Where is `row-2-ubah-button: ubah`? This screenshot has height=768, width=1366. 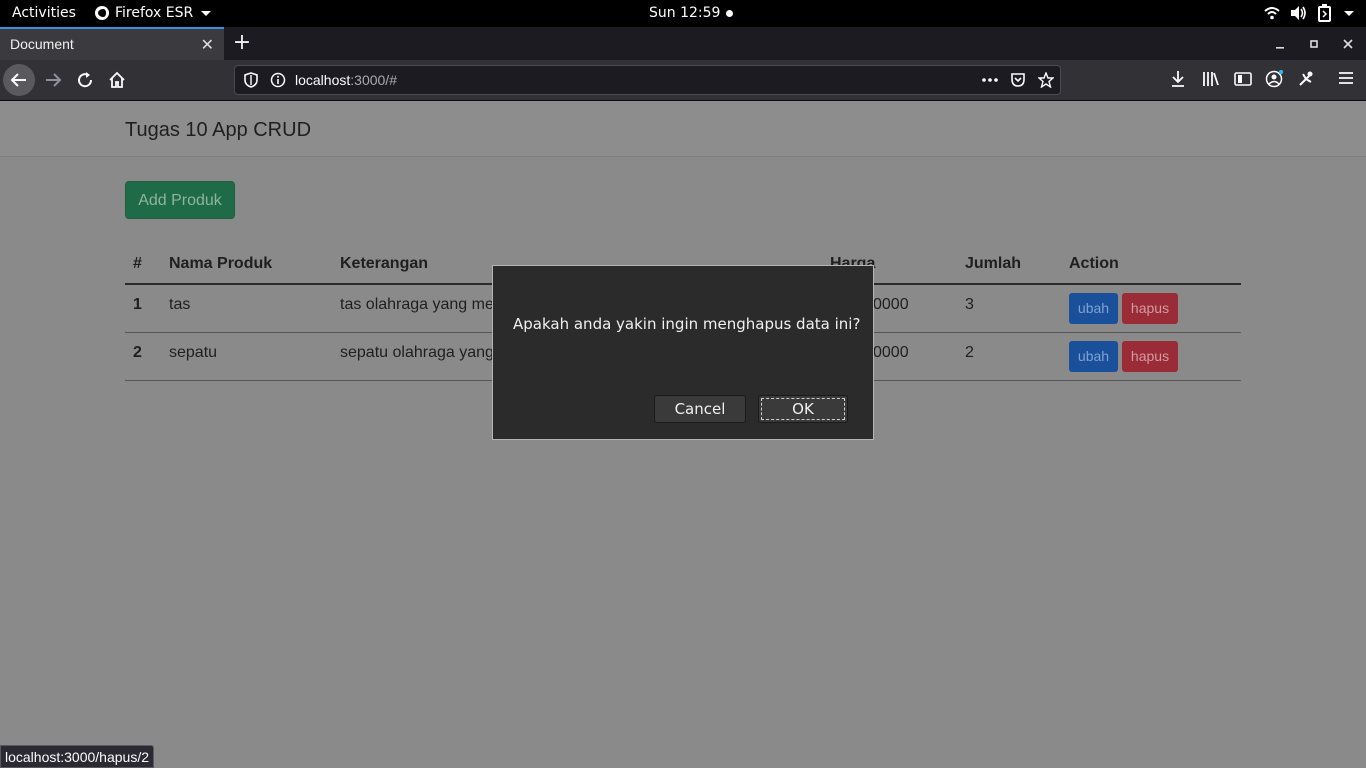 row-2-ubah-button: ubah is located at coordinates (1093, 356).